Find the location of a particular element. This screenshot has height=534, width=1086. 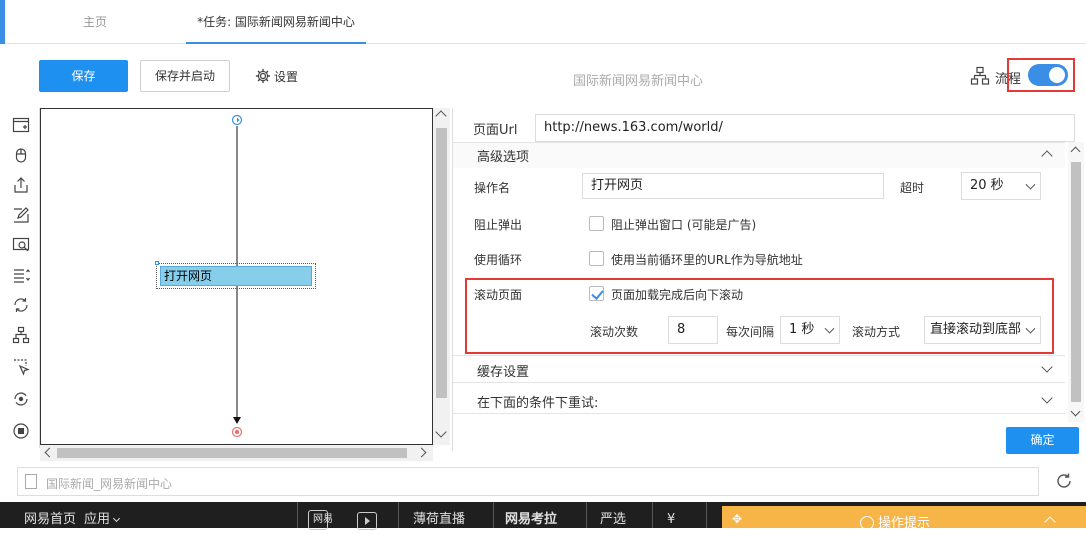

switch-window-icon is located at coordinates (21, 400).